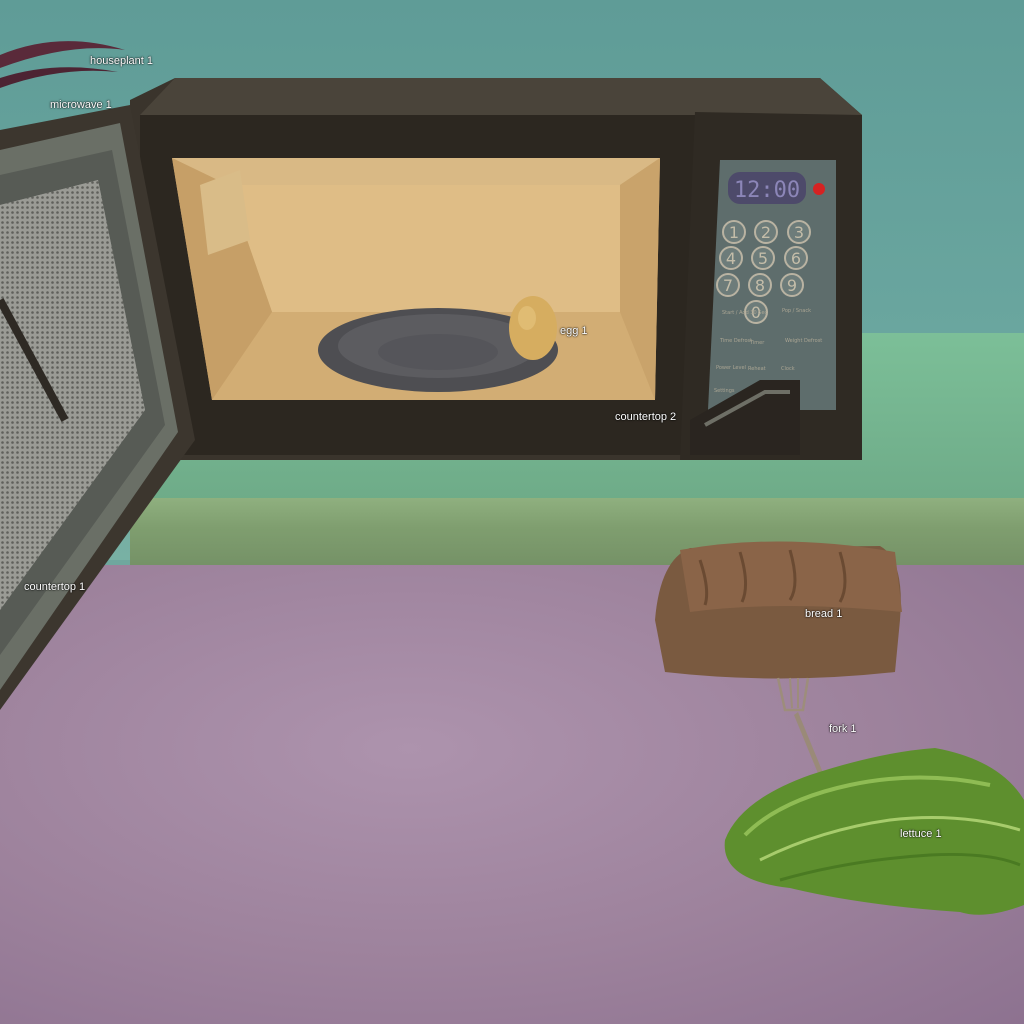 The height and width of the screenshot is (1024, 1024). I want to click on keypad-key-label: 5, so click(763, 258).